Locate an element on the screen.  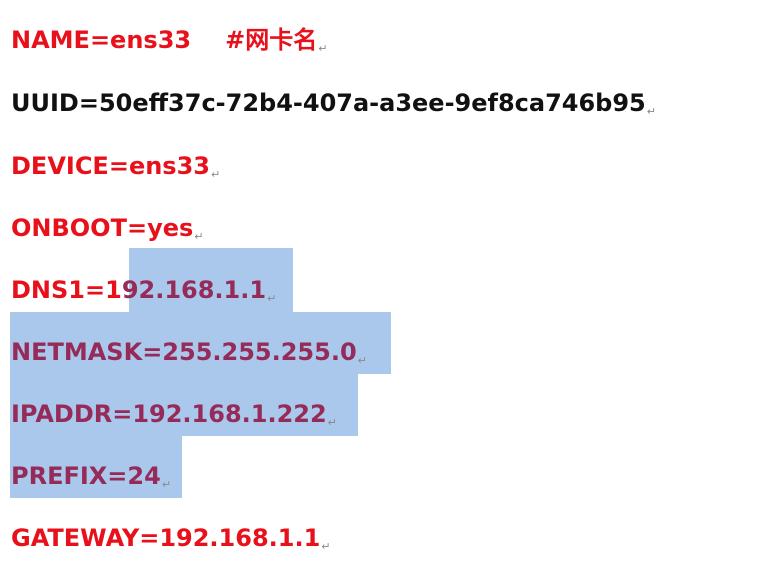
config-line-dns1: DNS1=192.168.1.1↵ is located at coordinates (143, 290).